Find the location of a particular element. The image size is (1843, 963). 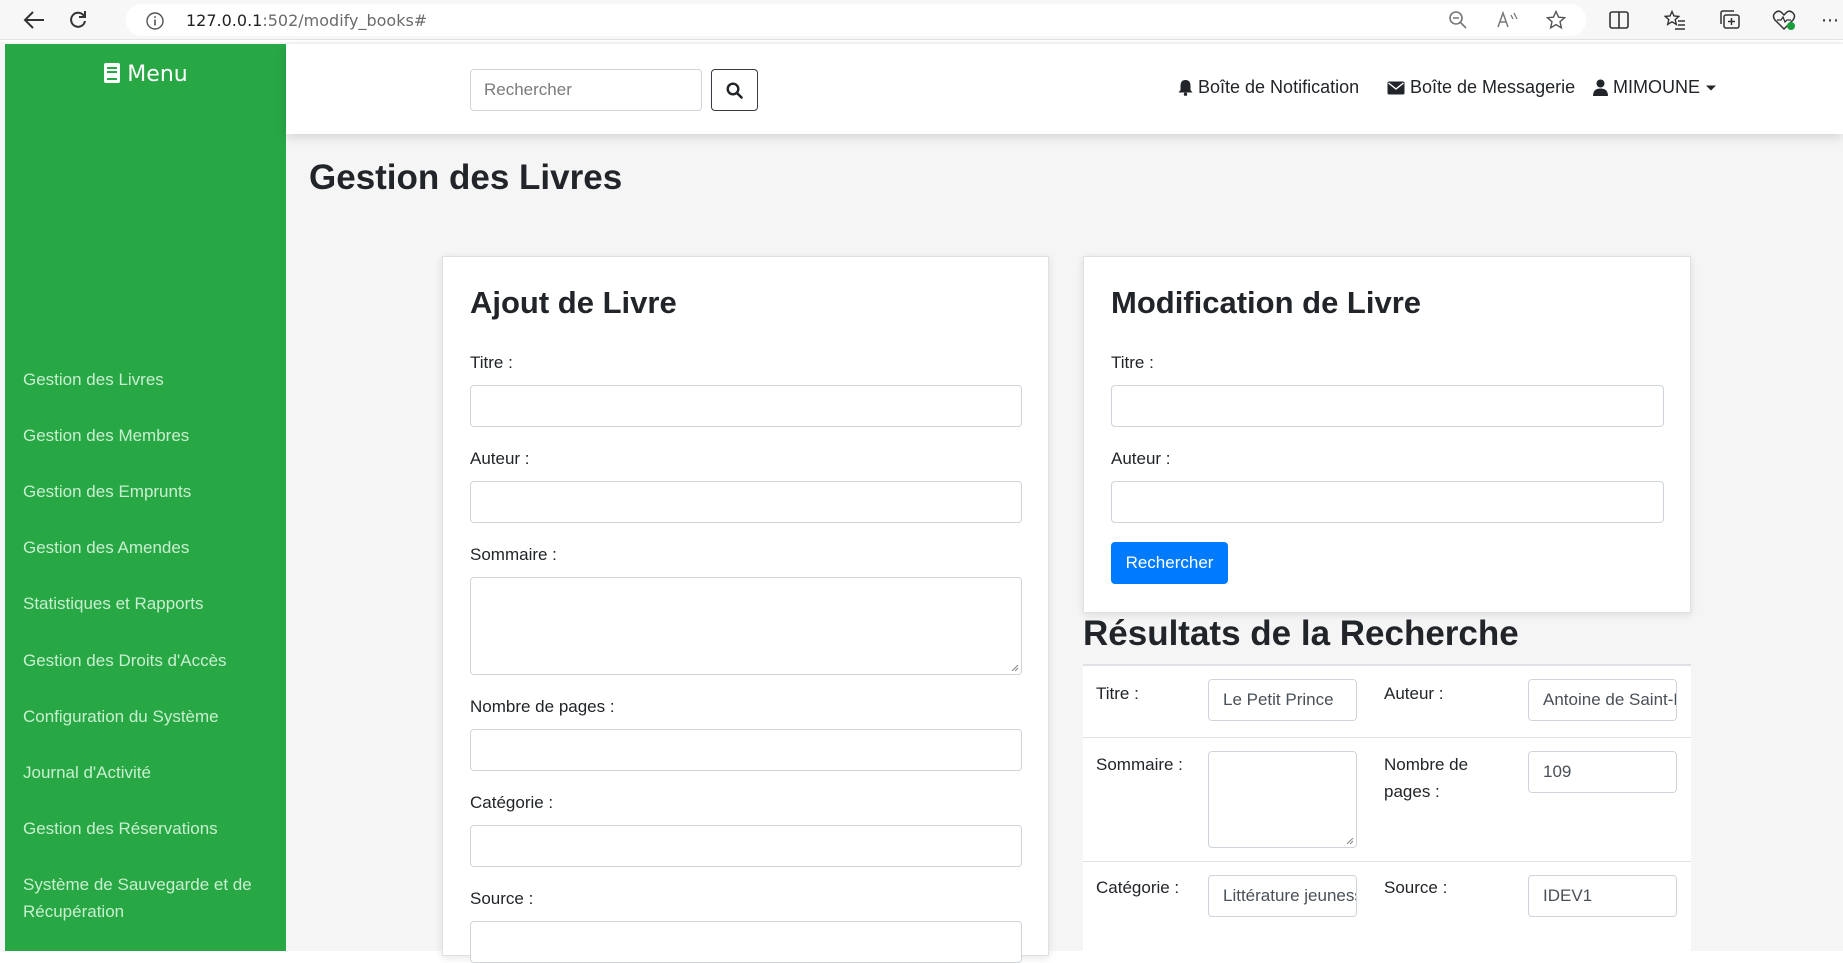

add-book-title: Ajout de Livre is located at coordinates (573, 302).